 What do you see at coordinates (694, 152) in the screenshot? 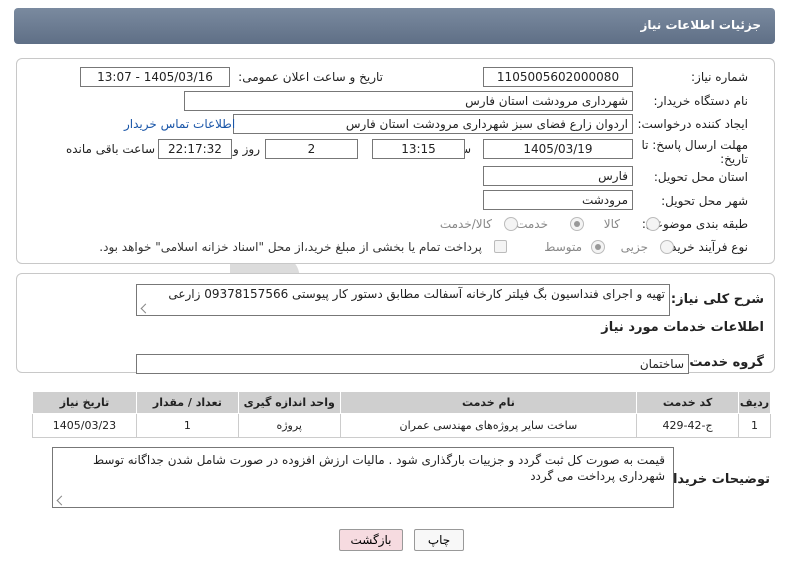
I see `deadline-label: مهلت ارسال پاسخ: تا تاریخ:` at bounding box center [694, 152].